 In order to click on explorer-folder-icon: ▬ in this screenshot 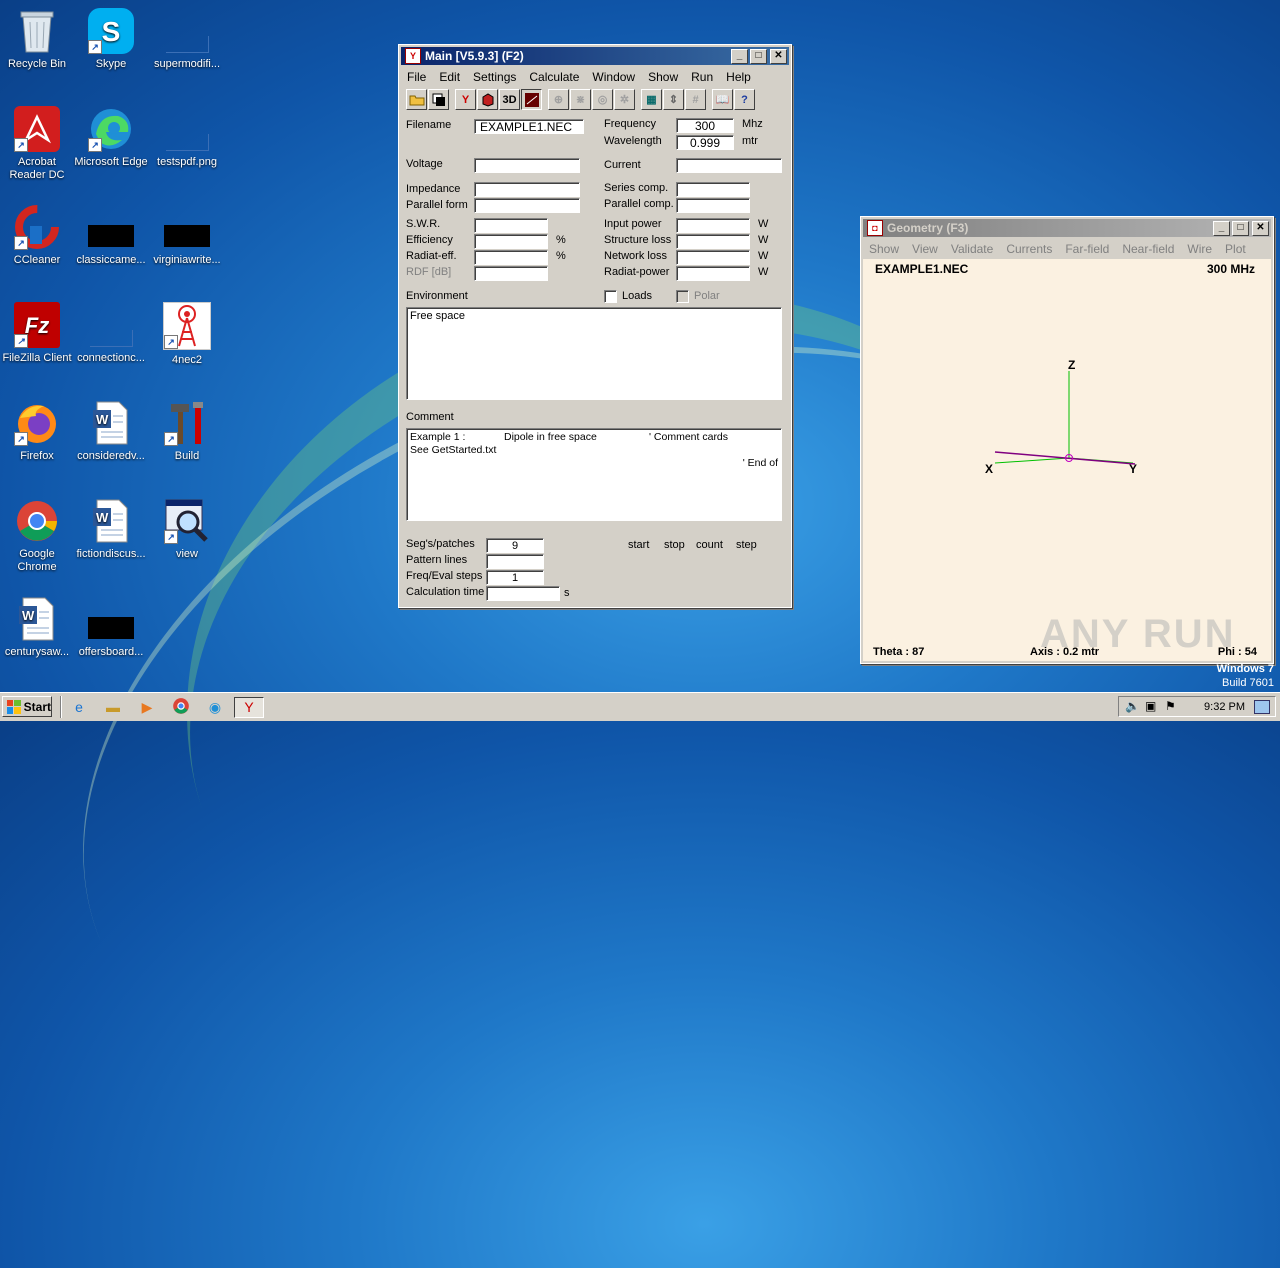, I will do `click(113, 707)`.